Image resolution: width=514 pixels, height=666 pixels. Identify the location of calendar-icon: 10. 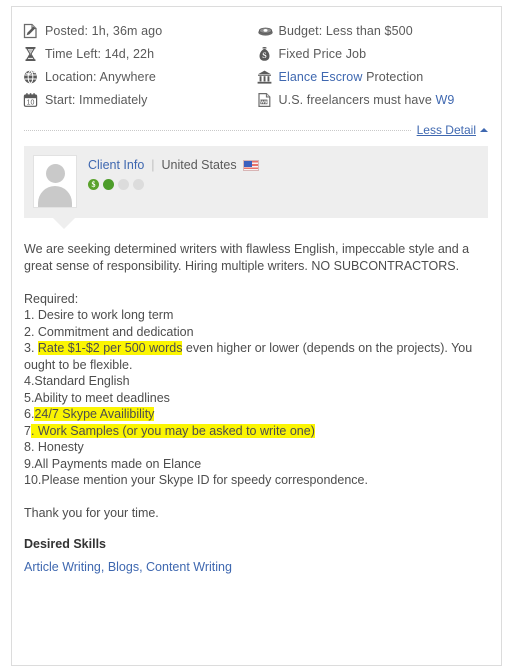
(34, 100).